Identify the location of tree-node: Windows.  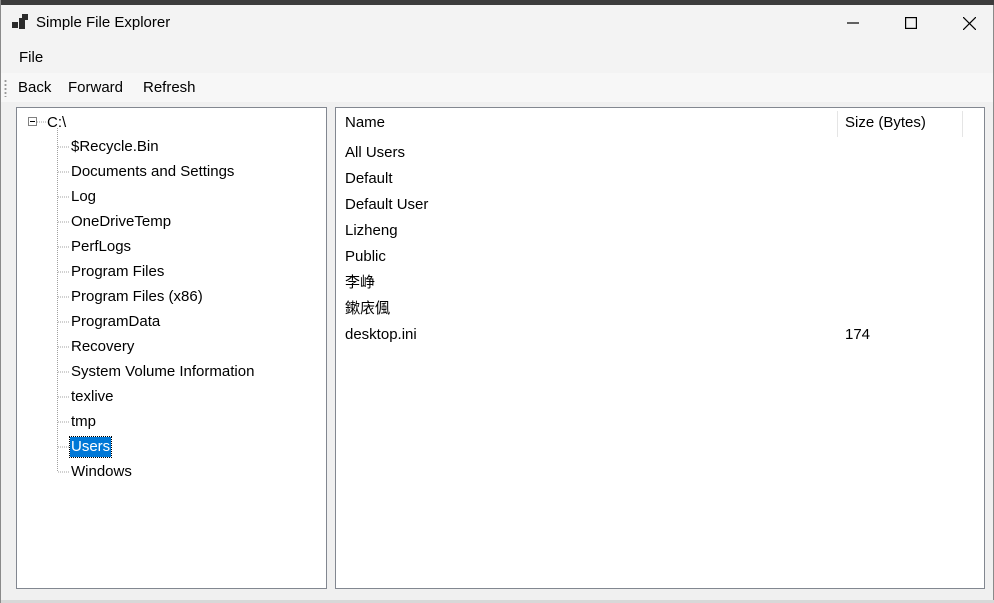
(101, 472).